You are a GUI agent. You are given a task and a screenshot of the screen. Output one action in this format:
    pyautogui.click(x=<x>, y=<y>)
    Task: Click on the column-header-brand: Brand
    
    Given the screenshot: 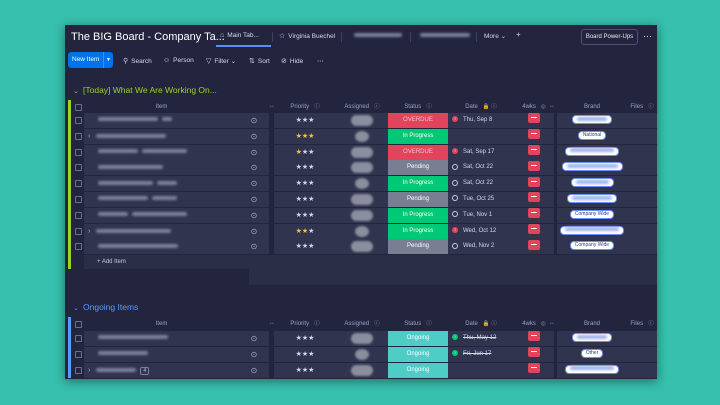 What is the action you would take?
    pyautogui.click(x=592, y=324)
    